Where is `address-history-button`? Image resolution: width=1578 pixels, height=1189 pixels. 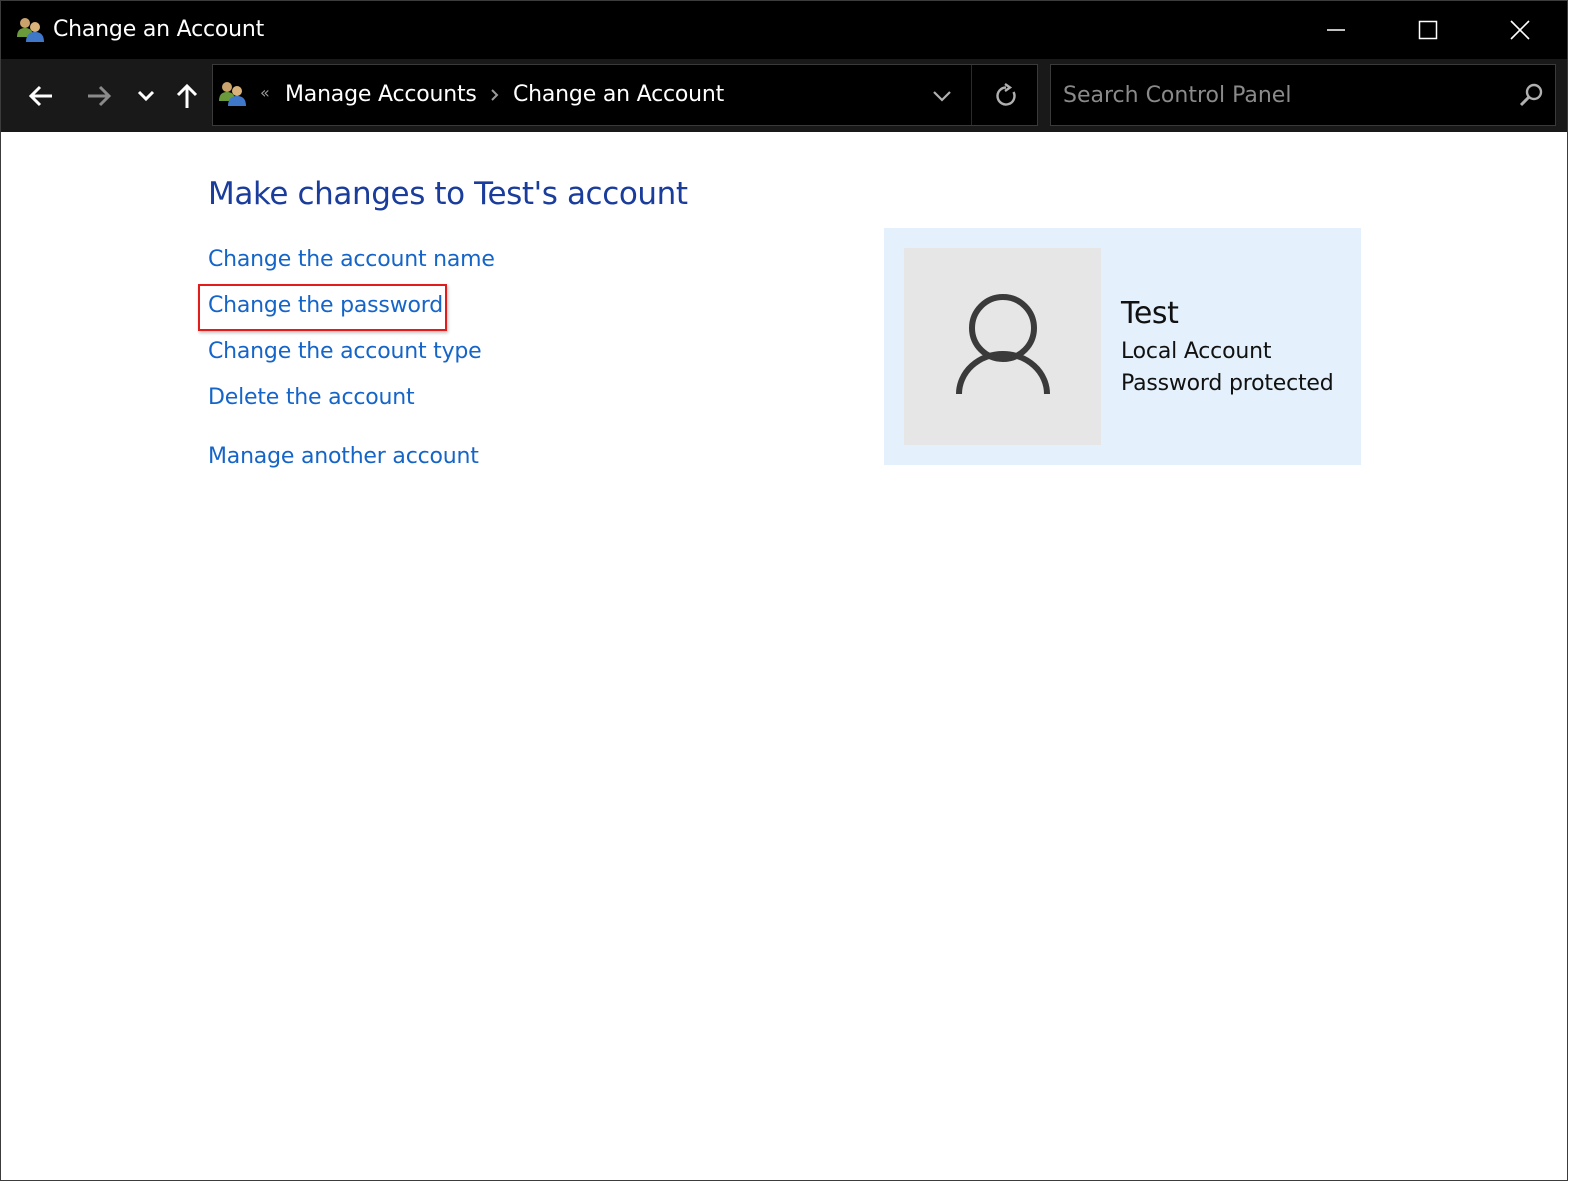 address-history-button is located at coordinates (942, 96).